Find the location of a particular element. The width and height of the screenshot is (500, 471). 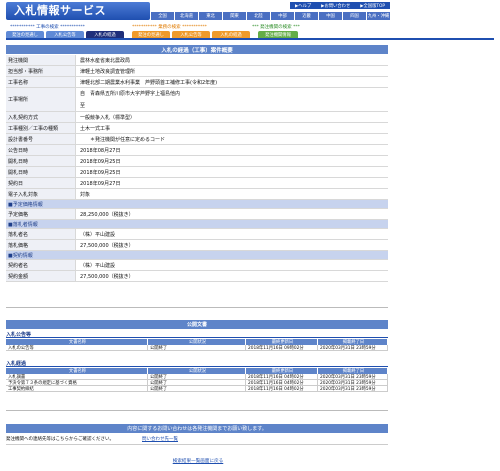

contract-amount-value: 27,500,000（税抜き） is located at coordinates (107, 276).